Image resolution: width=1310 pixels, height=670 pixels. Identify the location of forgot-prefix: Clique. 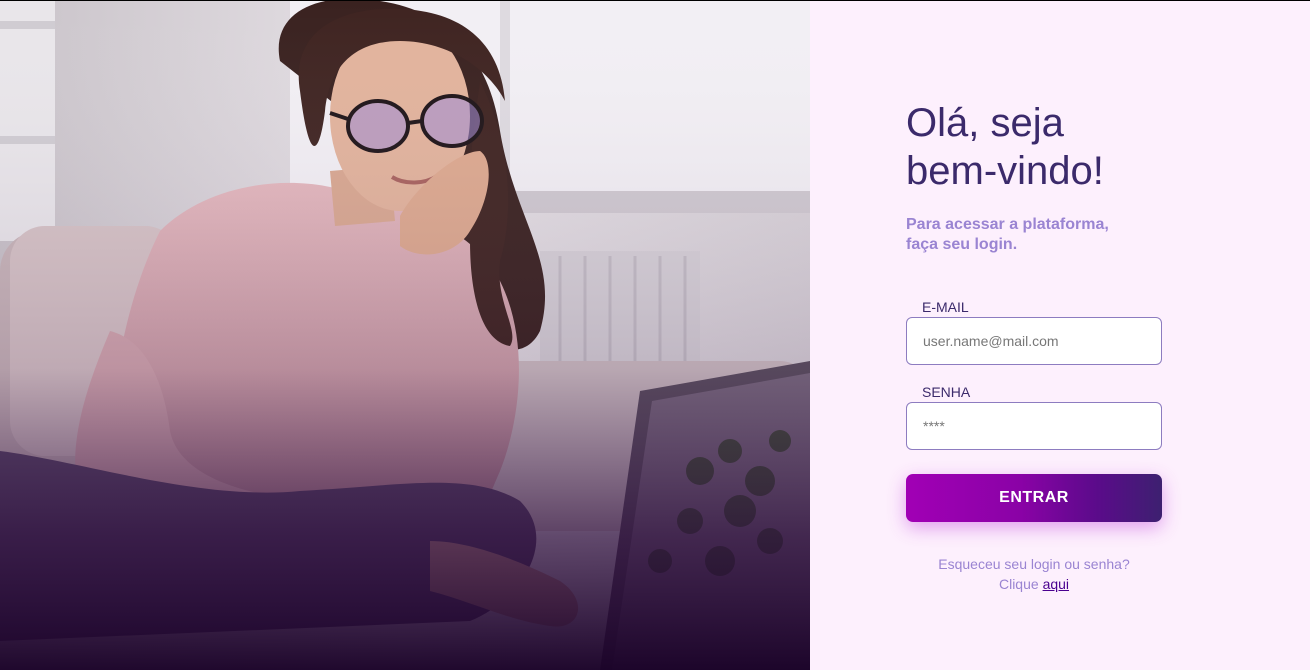
(1018, 584).